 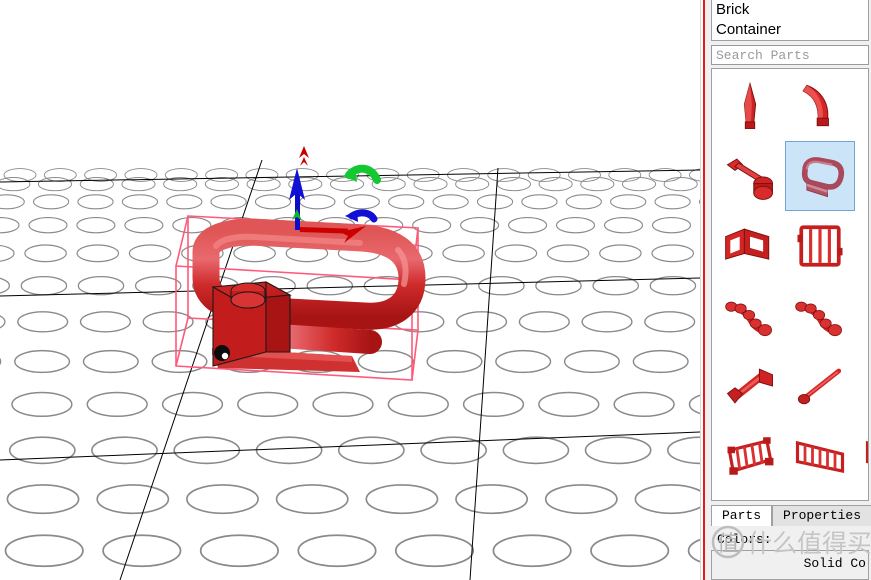 I want to click on part-hook, so click(x=862, y=386).